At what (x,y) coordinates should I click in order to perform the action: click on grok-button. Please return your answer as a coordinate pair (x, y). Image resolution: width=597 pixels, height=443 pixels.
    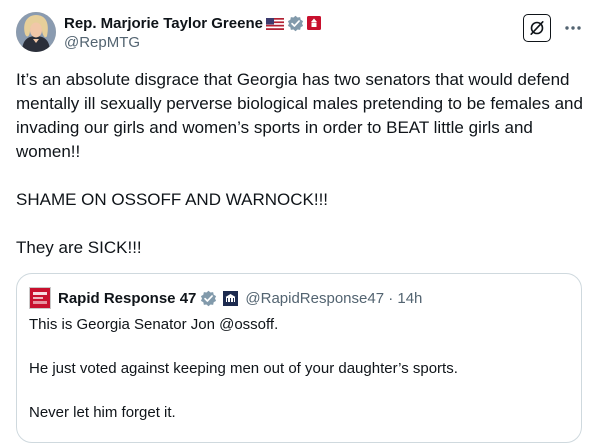
    Looking at the image, I should click on (537, 28).